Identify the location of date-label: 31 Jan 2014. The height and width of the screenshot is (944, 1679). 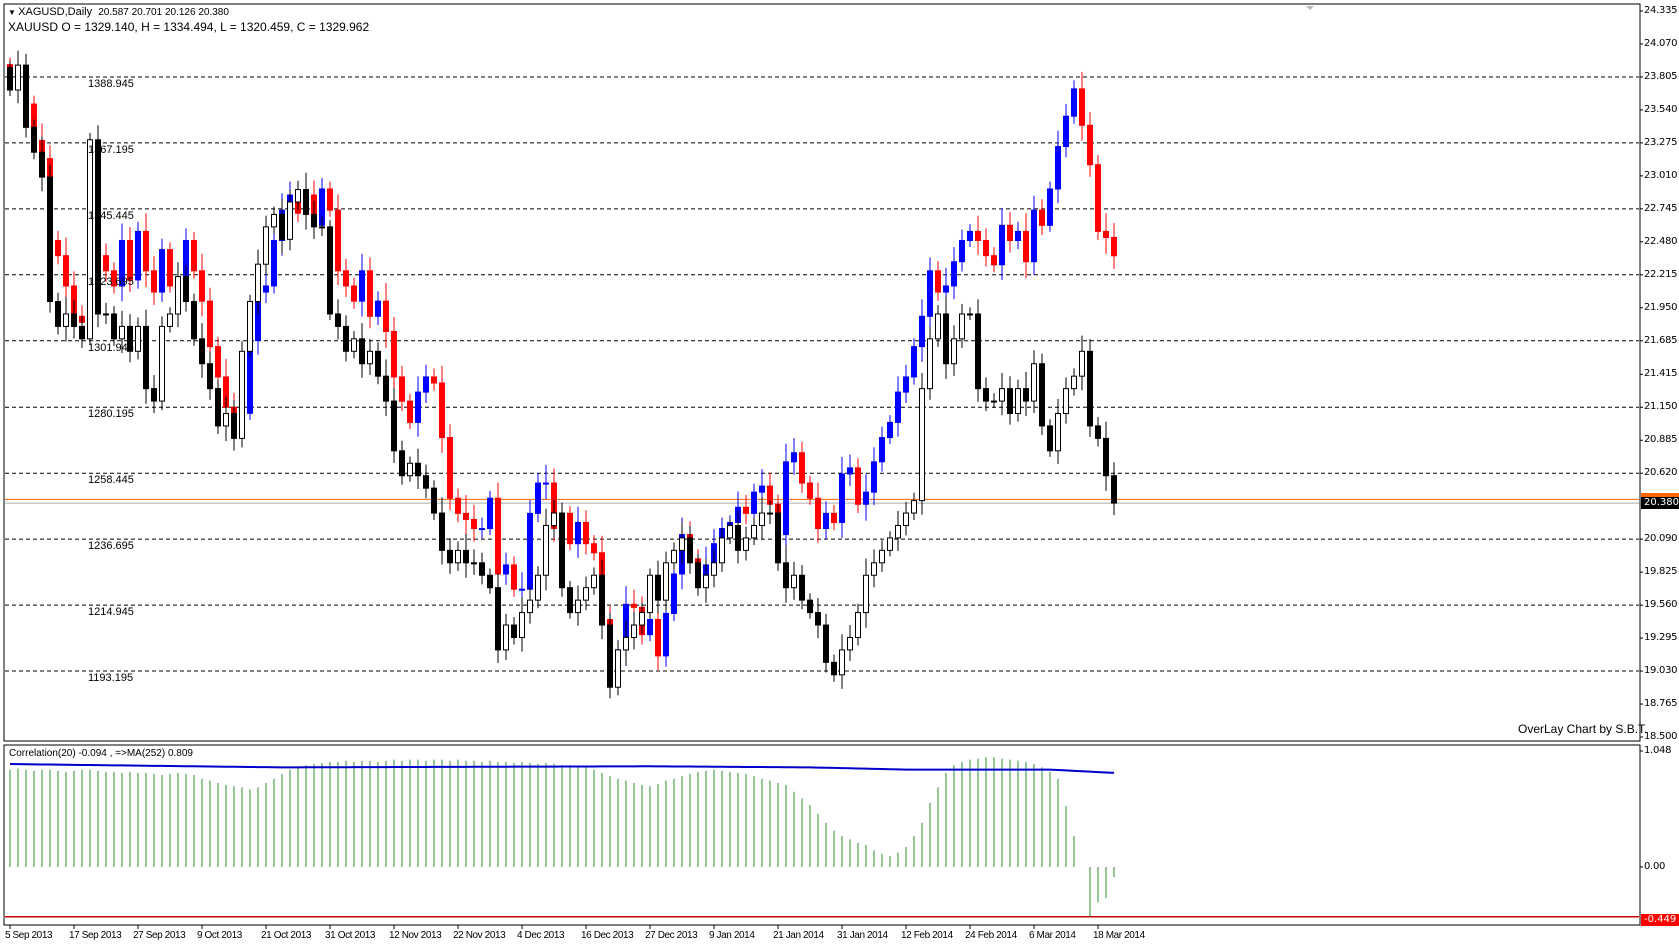
(862, 935).